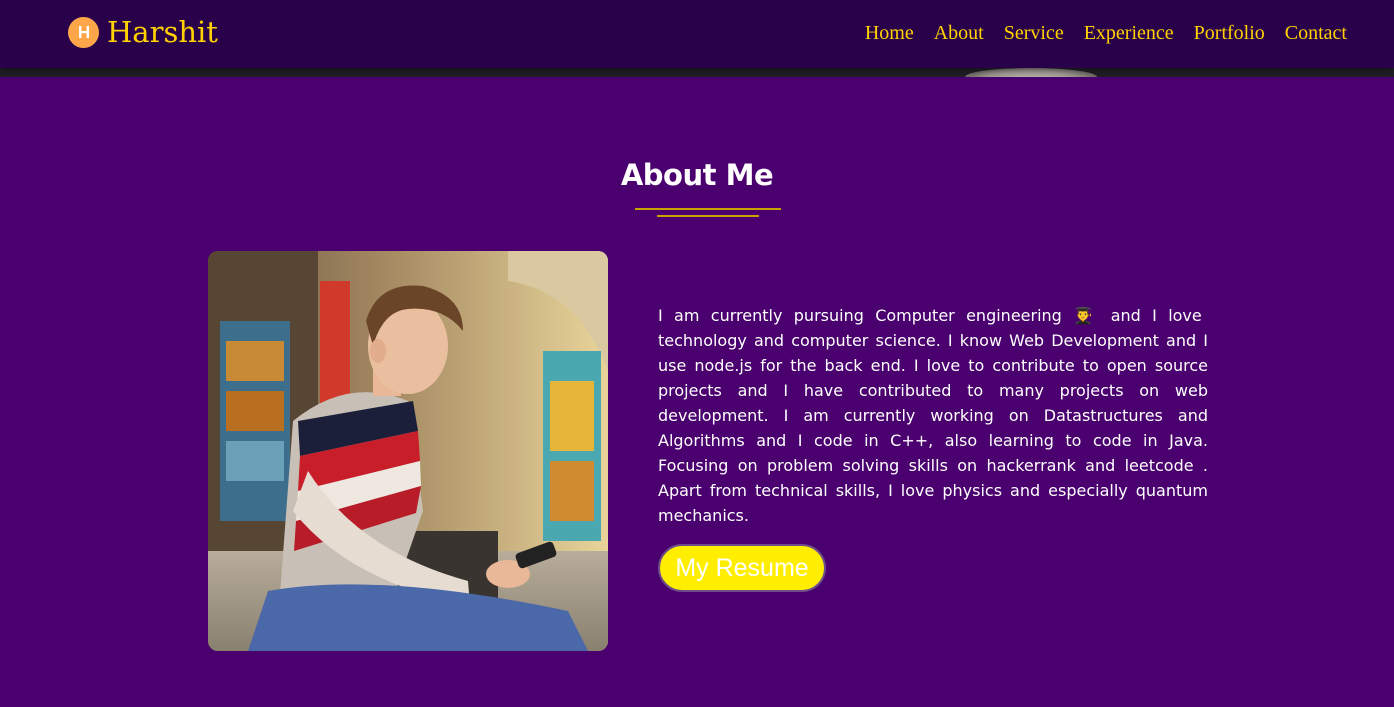 This screenshot has height=707, width=1394. I want to click on brand-logo-link: Harshit, so click(143, 32).